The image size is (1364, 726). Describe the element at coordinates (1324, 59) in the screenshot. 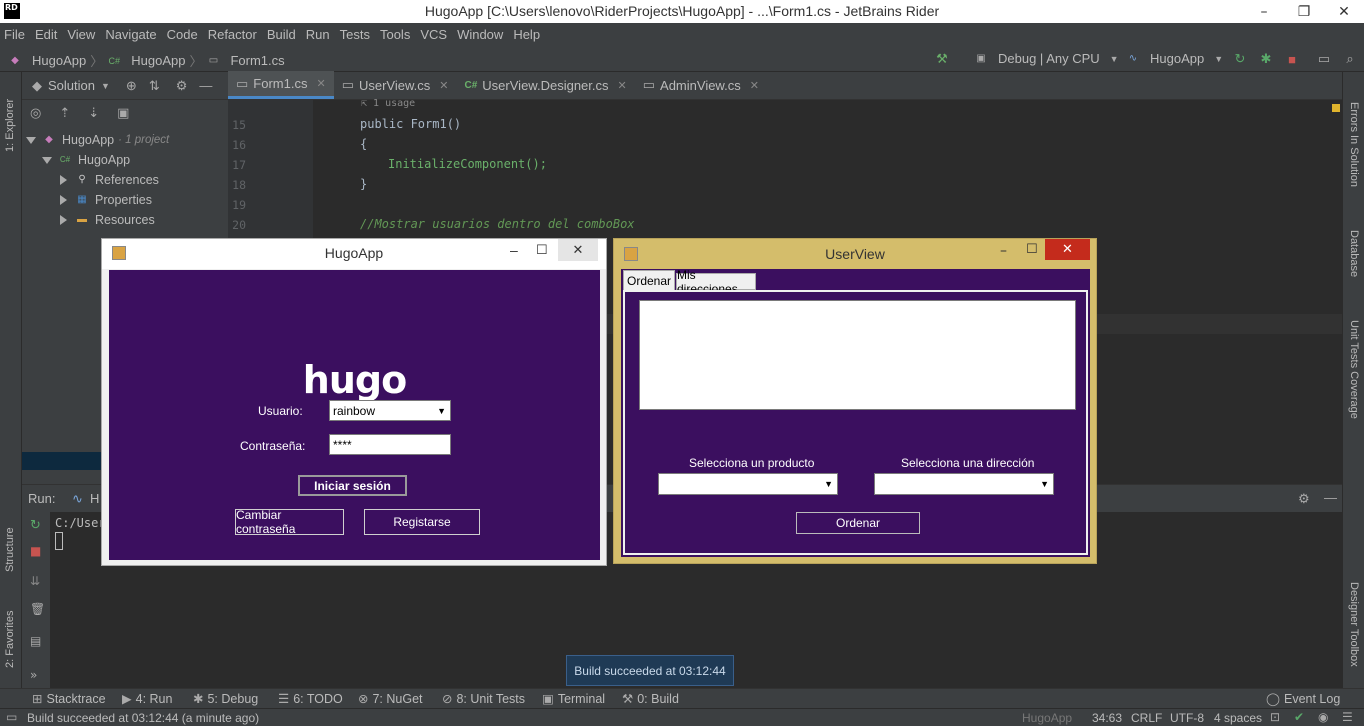

I see `layout-icon: ▭` at that location.